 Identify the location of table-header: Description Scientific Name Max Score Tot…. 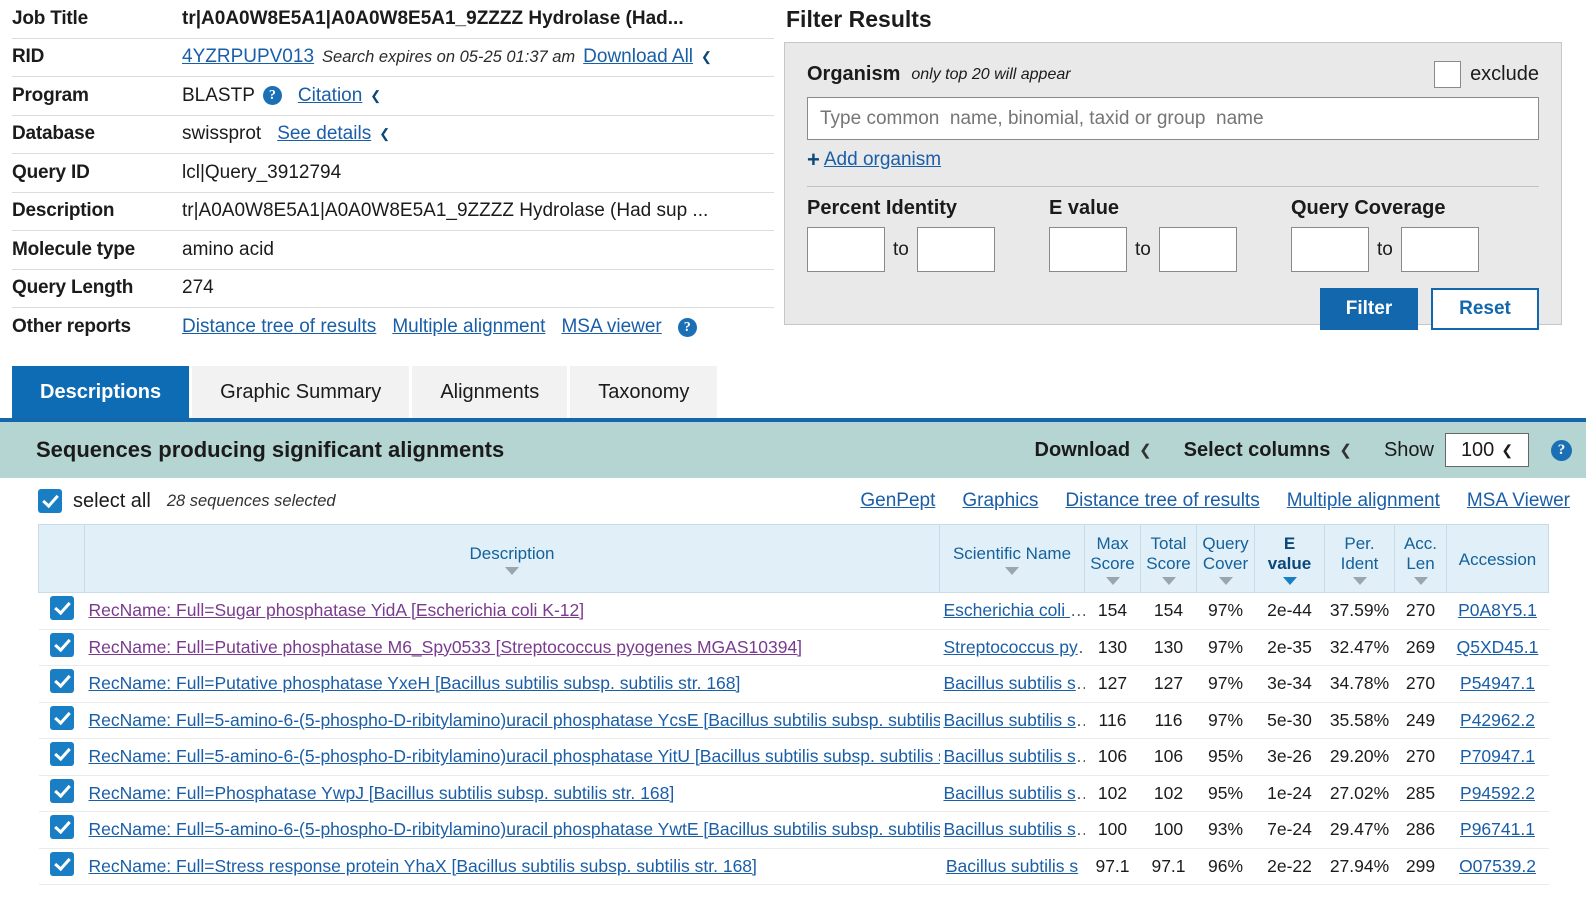
(793, 558).